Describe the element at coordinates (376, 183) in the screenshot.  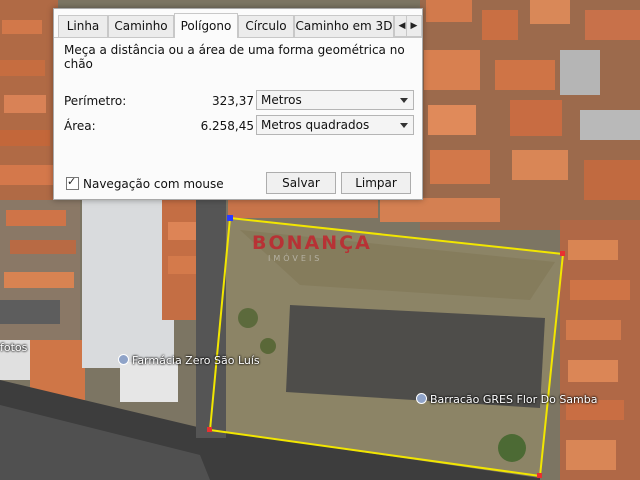
I see `clear-button: Limpar` at that location.